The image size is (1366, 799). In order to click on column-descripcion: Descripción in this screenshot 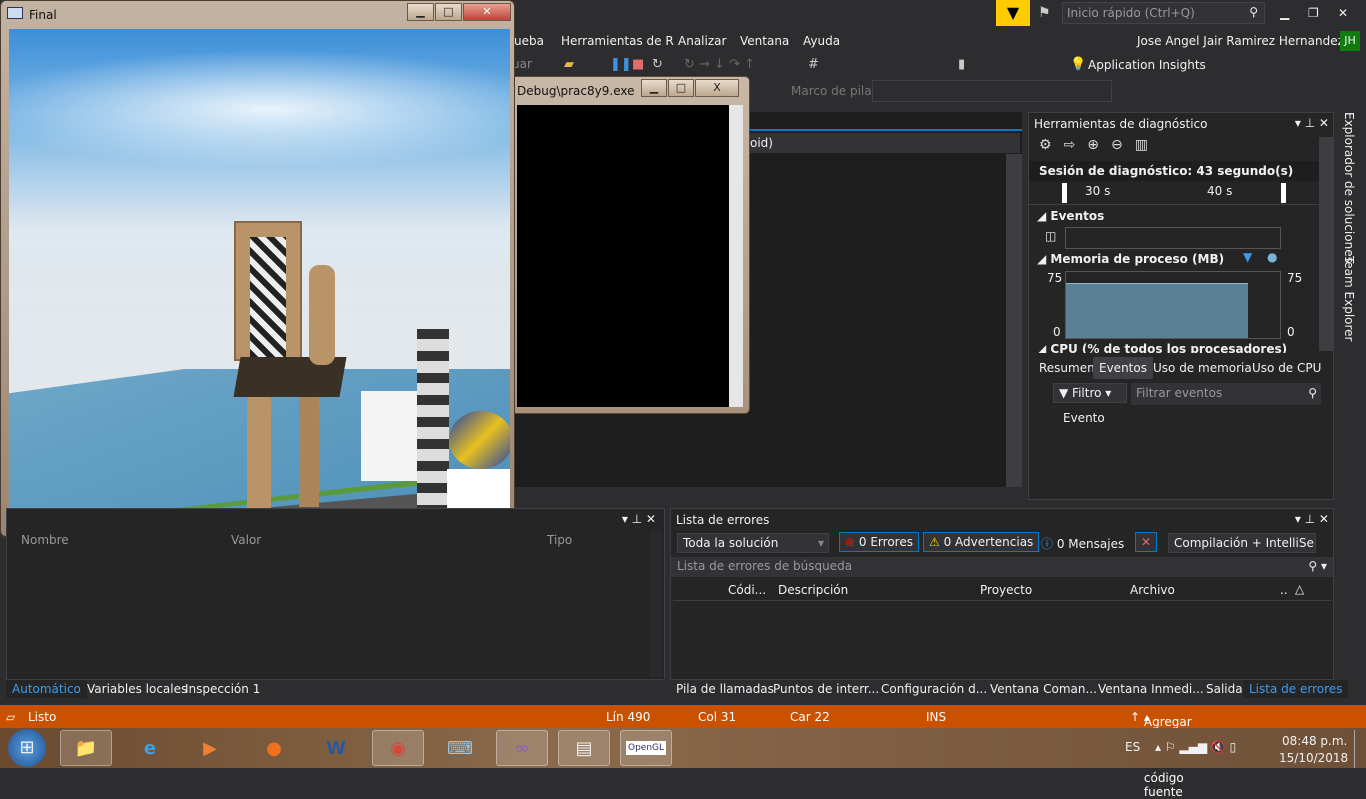, I will do `click(813, 590)`.